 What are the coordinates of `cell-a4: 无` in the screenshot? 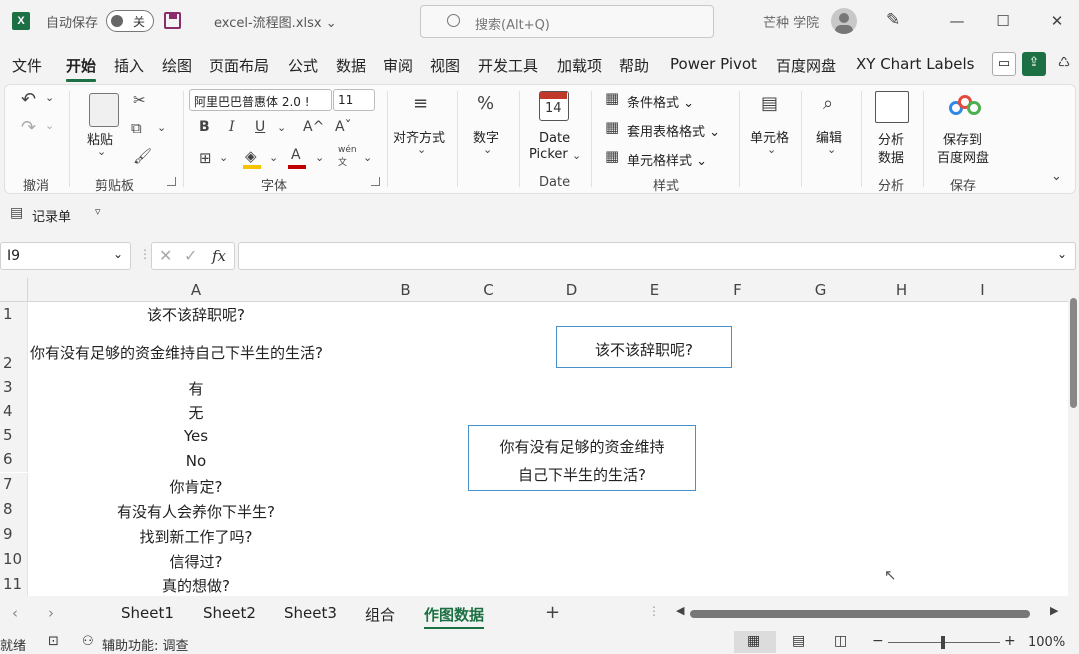 It's located at (196, 412).